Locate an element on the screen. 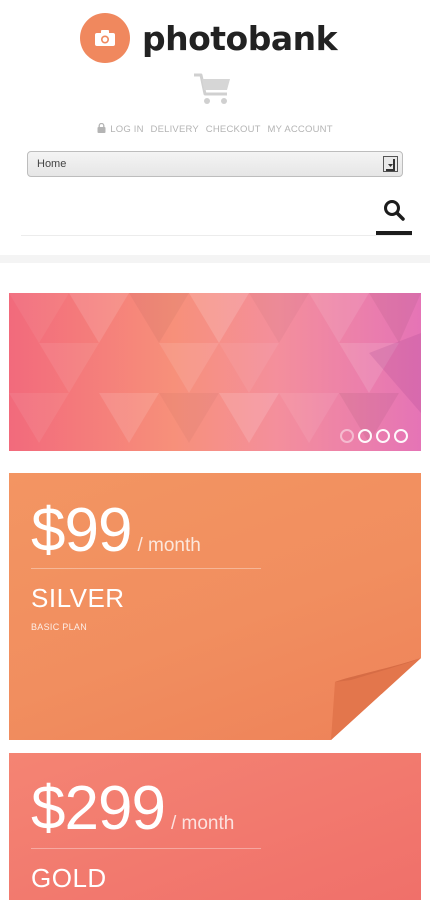  search-icon is located at coordinates (394, 212).